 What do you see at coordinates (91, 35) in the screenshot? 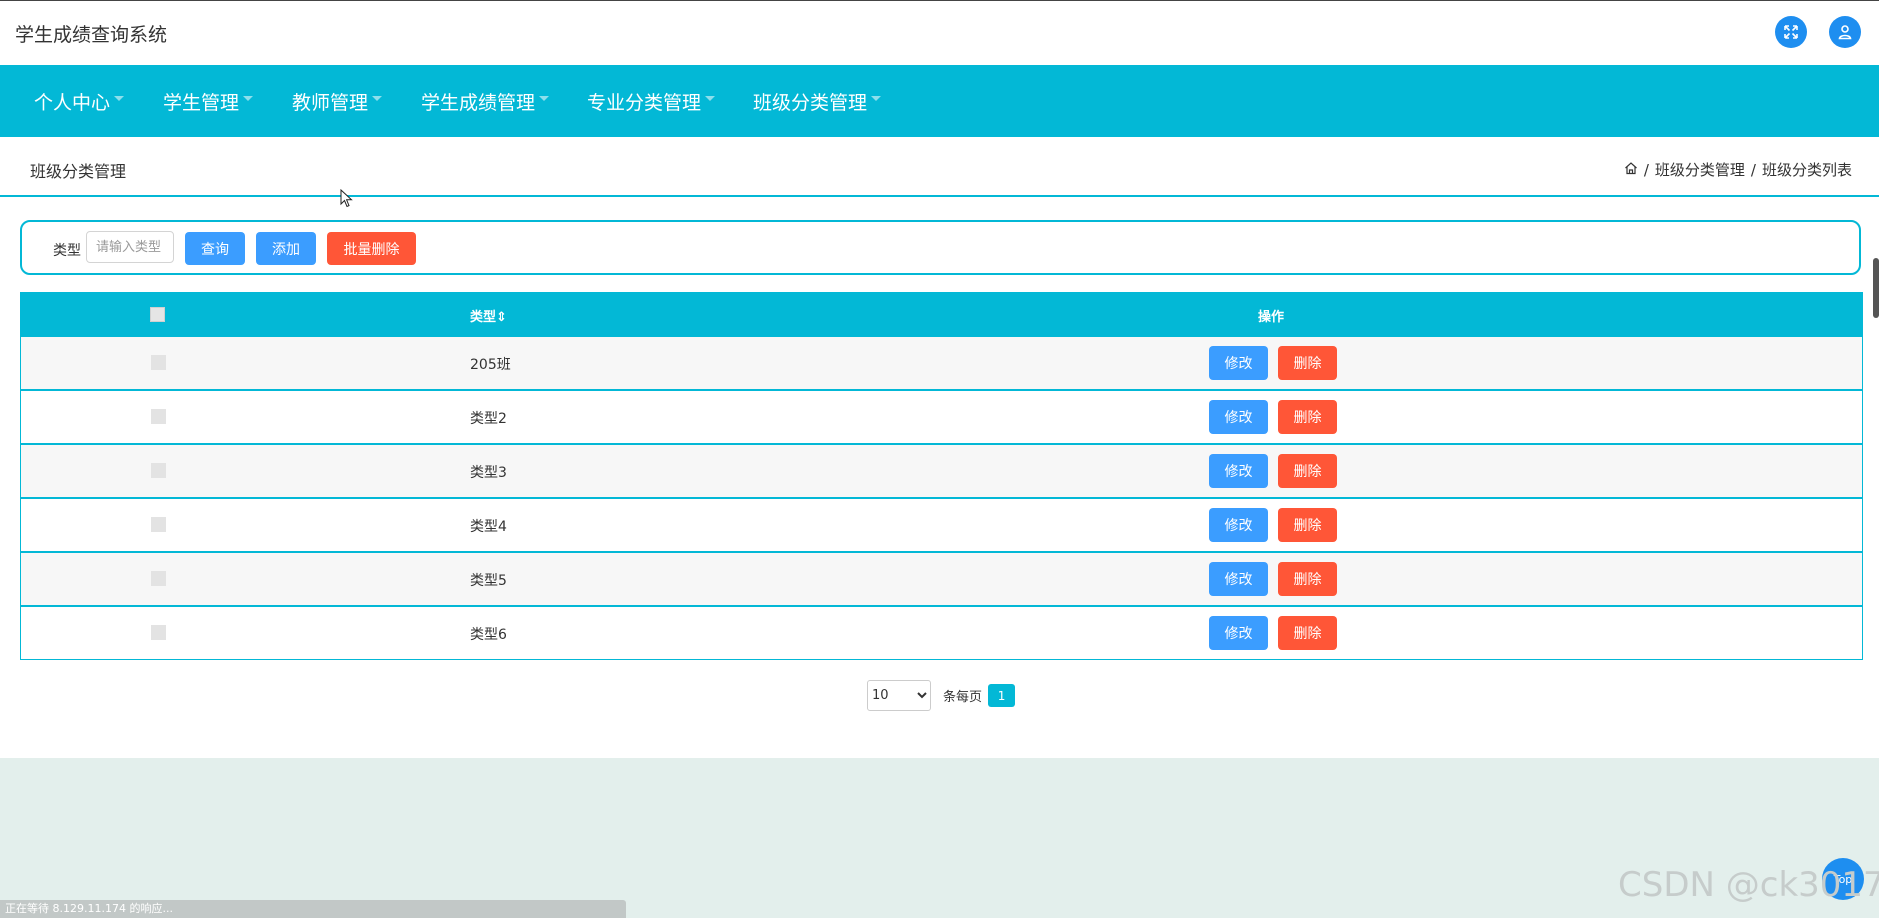
I see `app-title: 学生成绩查询系统` at bounding box center [91, 35].